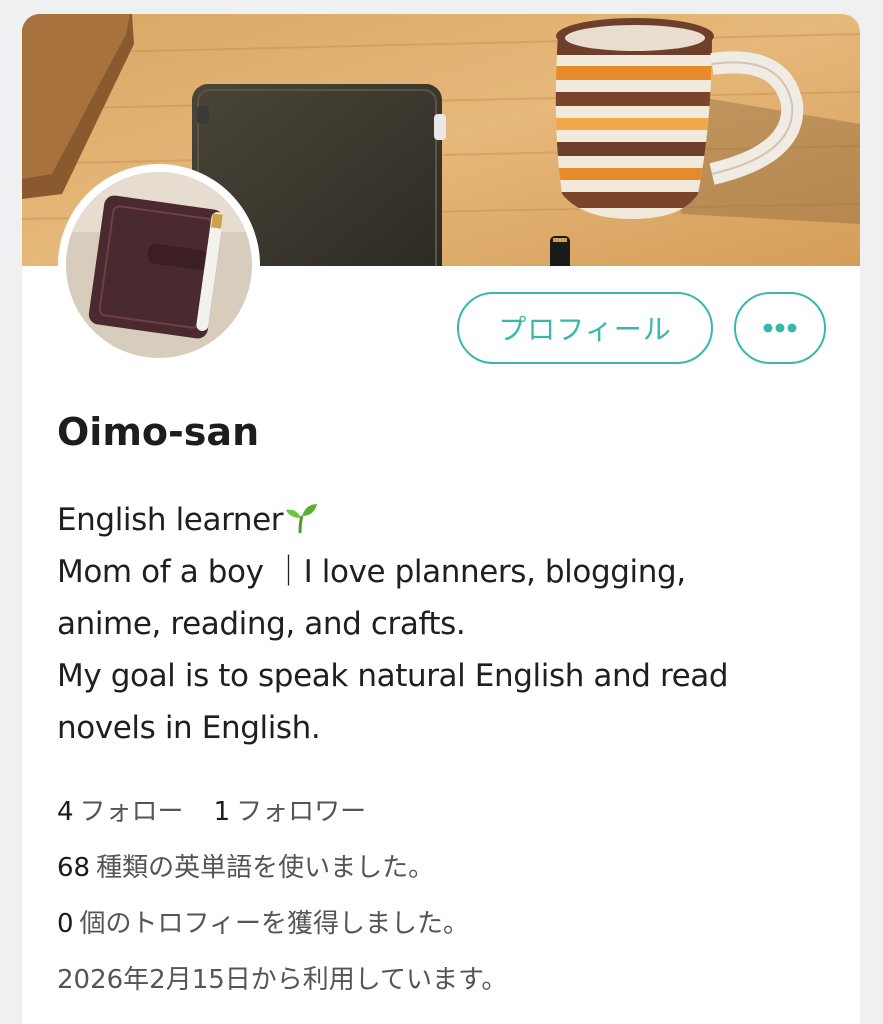 The height and width of the screenshot is (1024, 883). I want to click on avatar, so click(159, 265).